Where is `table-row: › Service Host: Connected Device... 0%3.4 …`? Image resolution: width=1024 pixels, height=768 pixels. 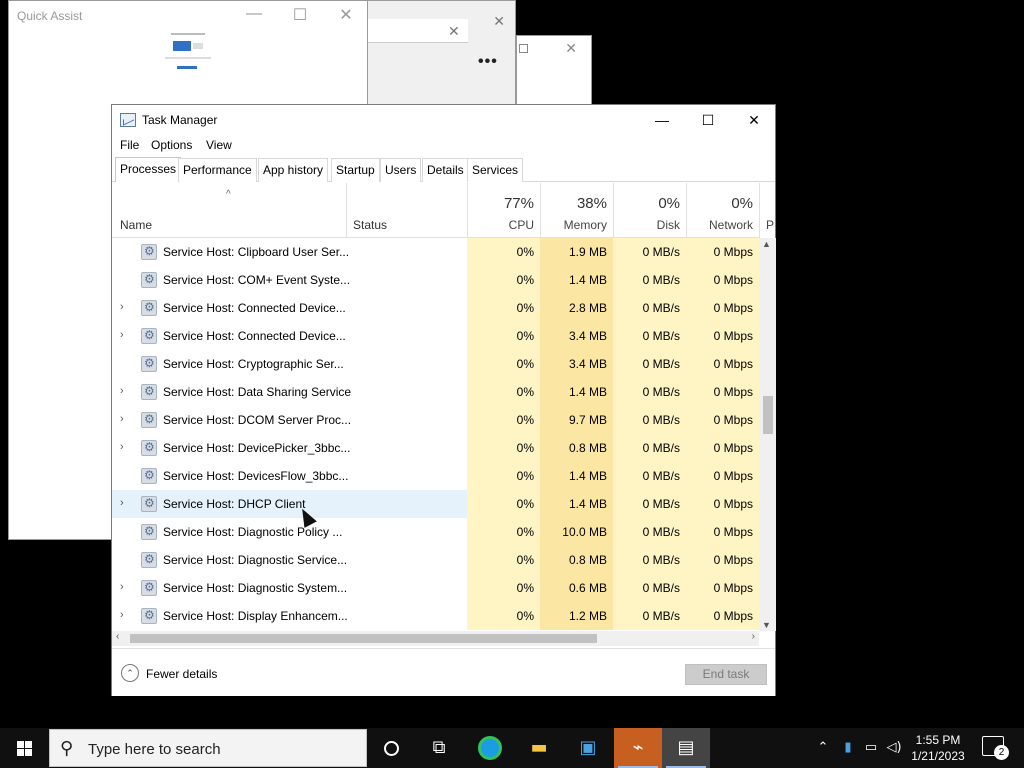 table-row: › Service Host: Connected Device... 0%3.4 … is located at coordinates (435, 336).